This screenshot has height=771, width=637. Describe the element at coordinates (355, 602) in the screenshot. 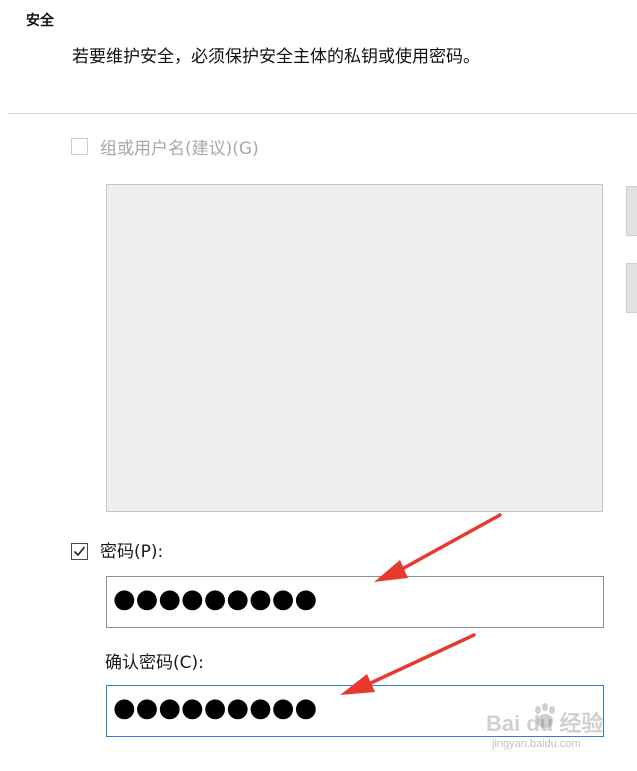

I see `password-input: ●●●●●●●●●` at that location.